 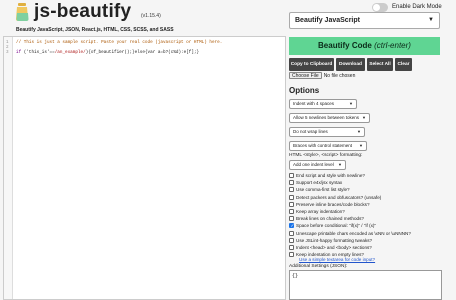 I want to click on beautify-shortcut: (ctrl-enter), so click(x=392, y=45).